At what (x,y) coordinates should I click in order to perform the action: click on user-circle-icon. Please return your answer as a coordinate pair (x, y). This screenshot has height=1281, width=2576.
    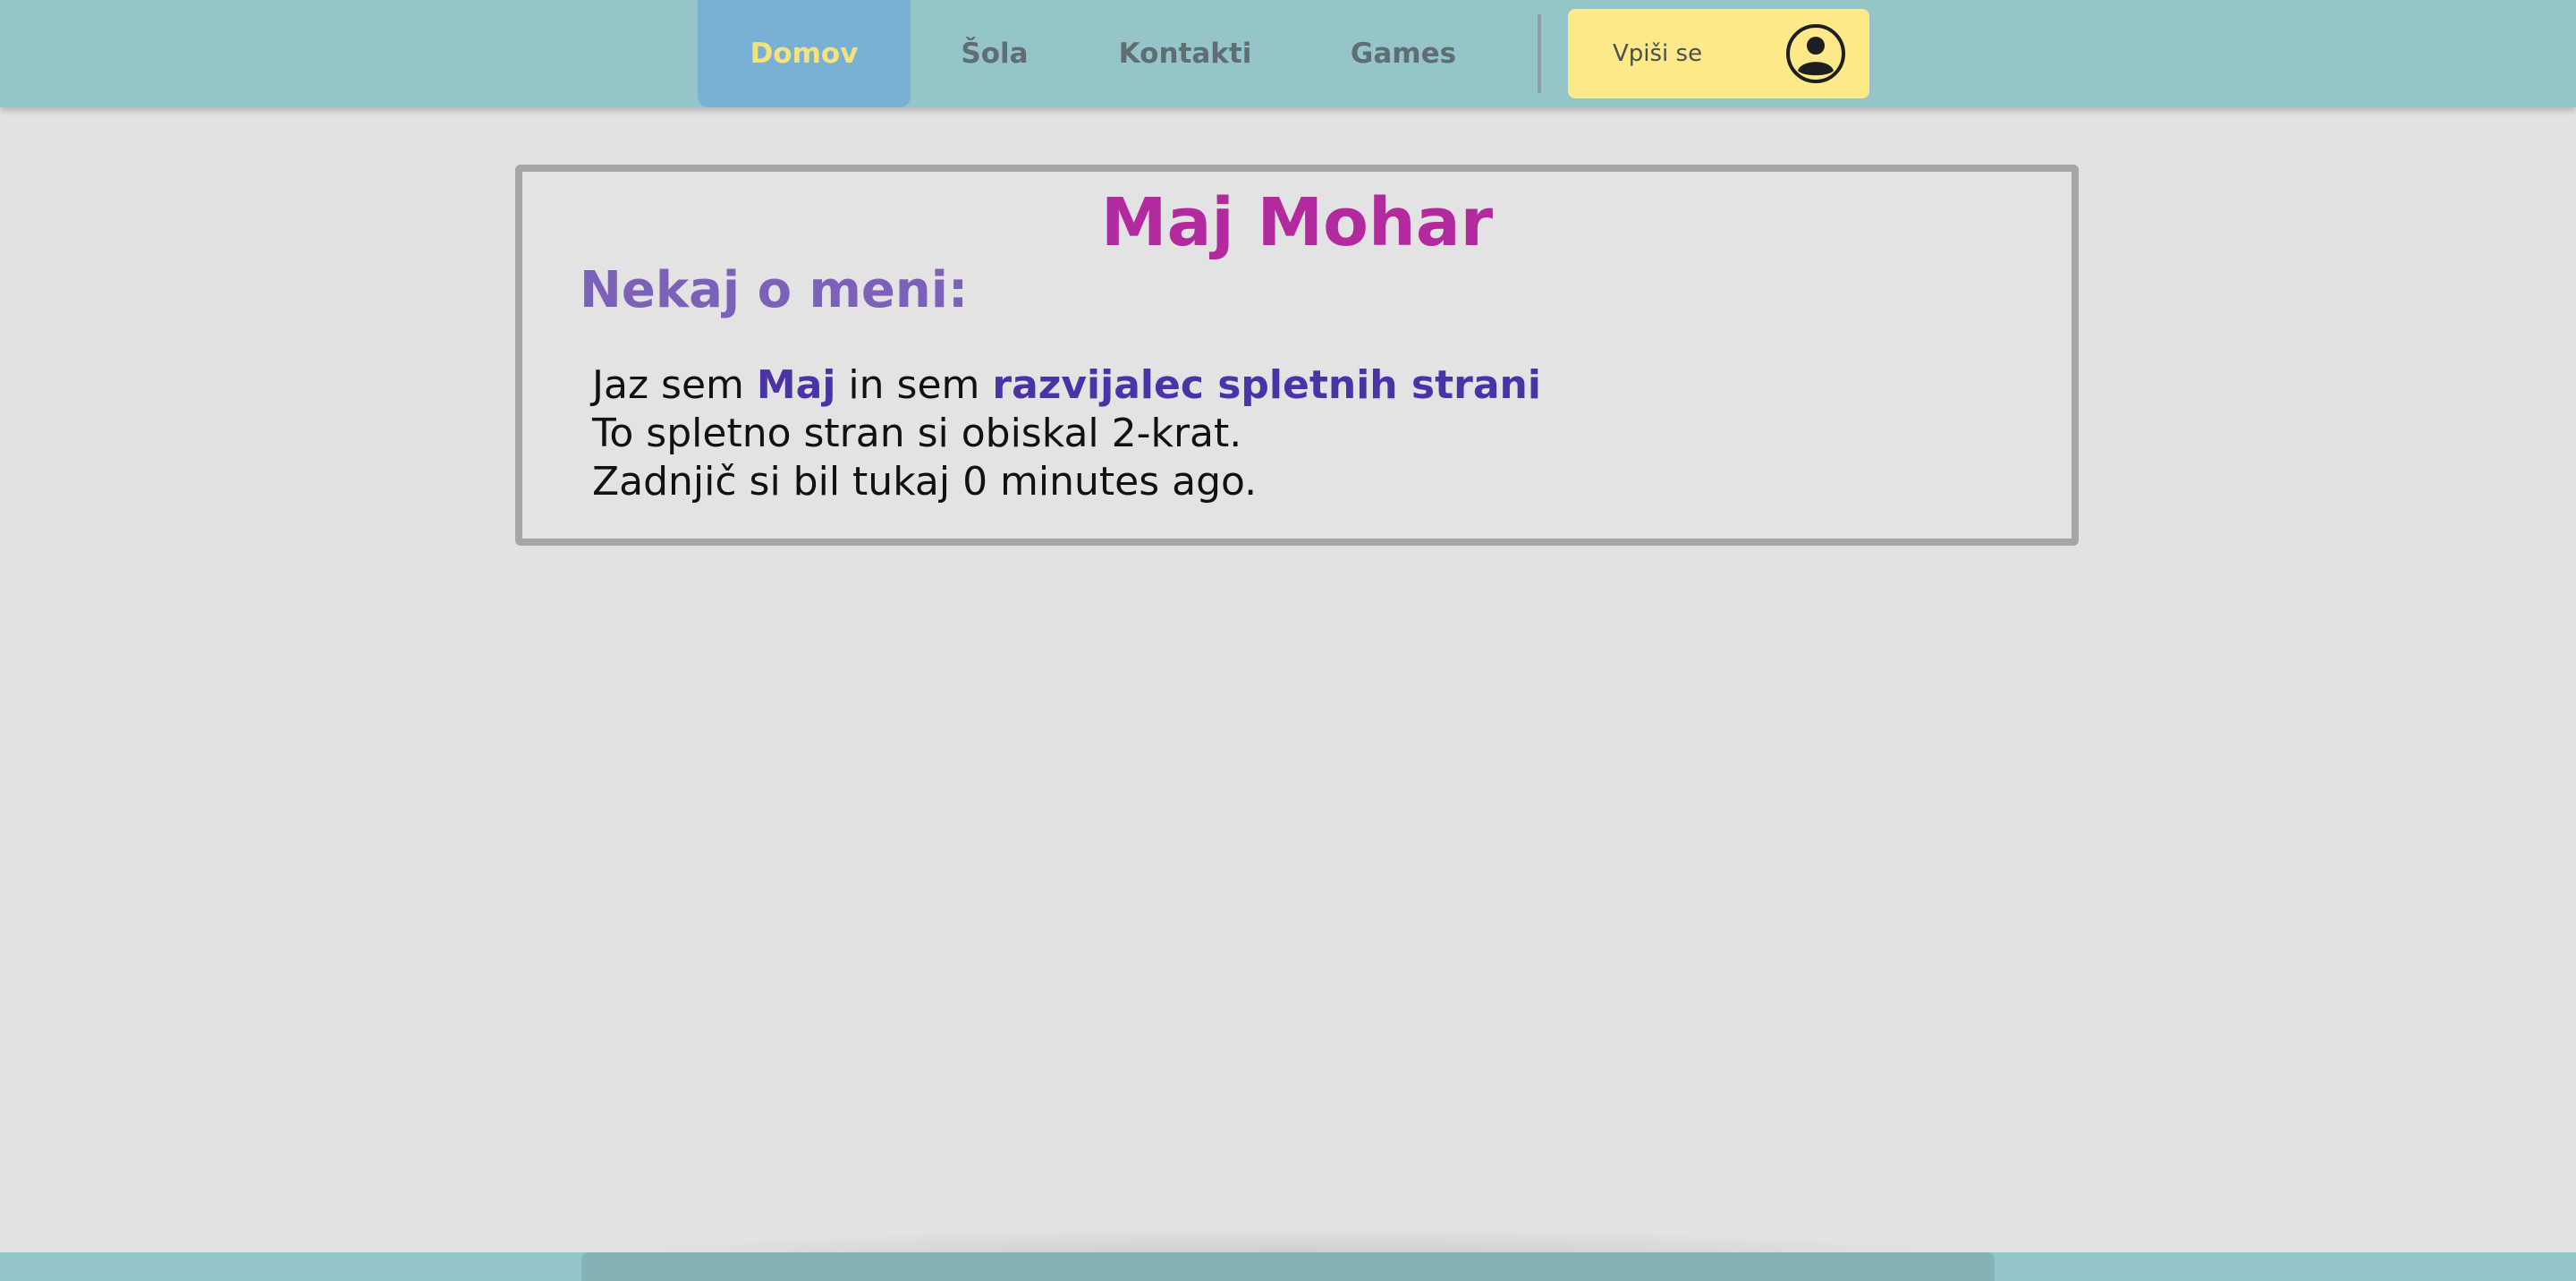
    Looking at the image, I should click on (1815, 53).